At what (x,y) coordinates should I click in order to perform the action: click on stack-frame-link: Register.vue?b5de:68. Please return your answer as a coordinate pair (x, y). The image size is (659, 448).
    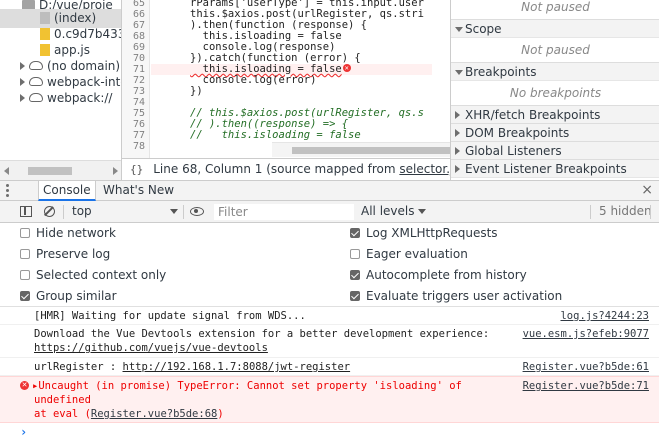
    Looking at the image, I should click on (154, 414).